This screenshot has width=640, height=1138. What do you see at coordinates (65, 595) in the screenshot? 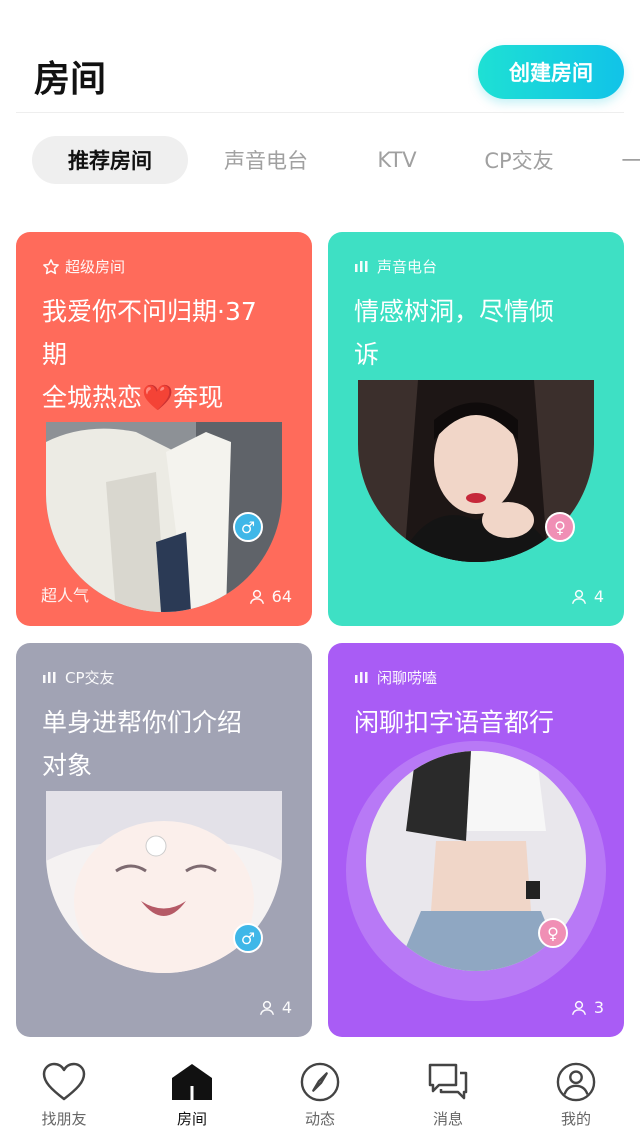
I see `popularity-badge: 超人气` at bounding box center [65, 595].